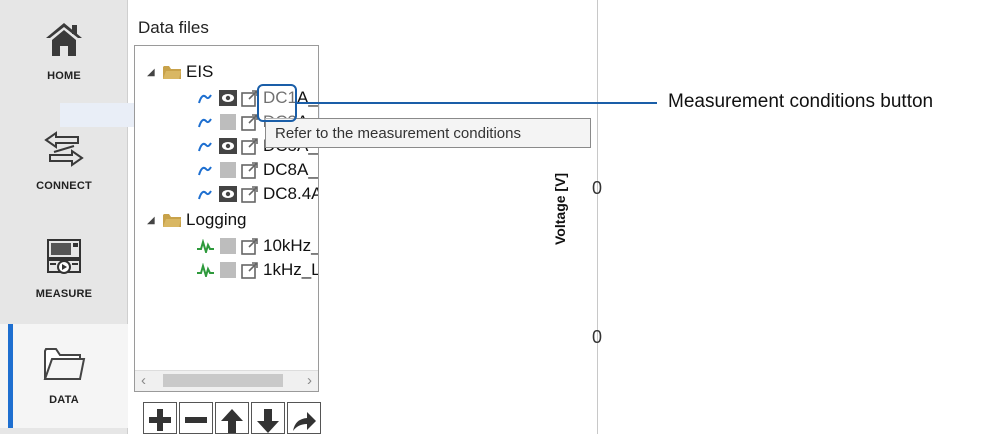 The width and height of the screenshot is (1003, 434). Describe the element at coordinates (291, 269) in the screenshot. I see `file-name: 1kHz_LOG_10min_IdcC` at that location.